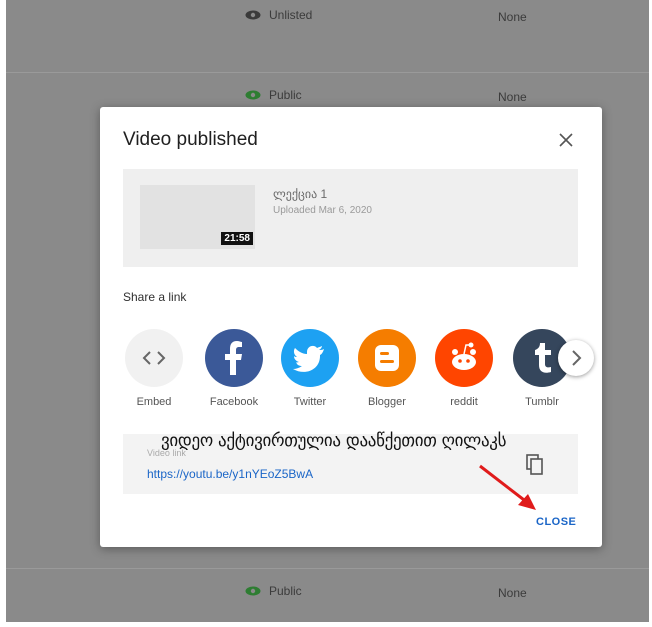 This screenshot has height=627, width=652. I want to click on share-label: Share a link, so click(155, 297).